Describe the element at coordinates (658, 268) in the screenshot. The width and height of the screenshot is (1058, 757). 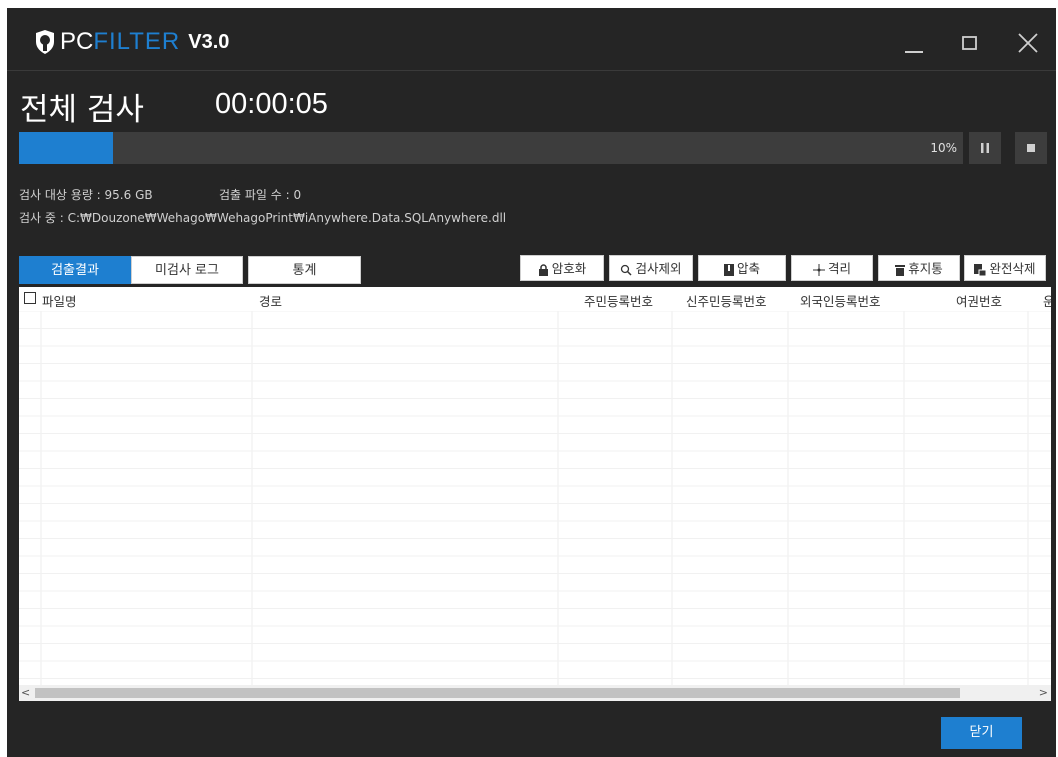
I see `exclude-scan-label: 검사제외` at that location.